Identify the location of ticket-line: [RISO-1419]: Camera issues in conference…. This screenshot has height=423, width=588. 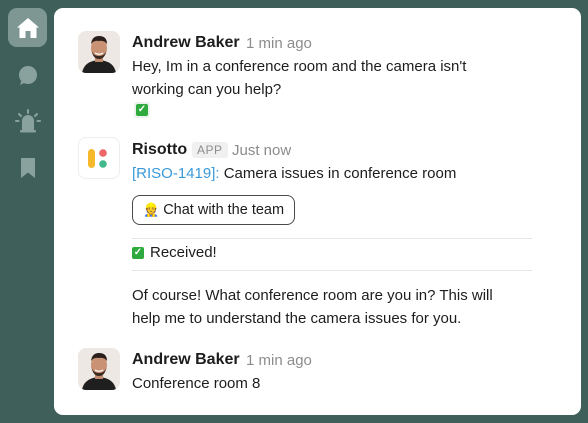
(294, 173).